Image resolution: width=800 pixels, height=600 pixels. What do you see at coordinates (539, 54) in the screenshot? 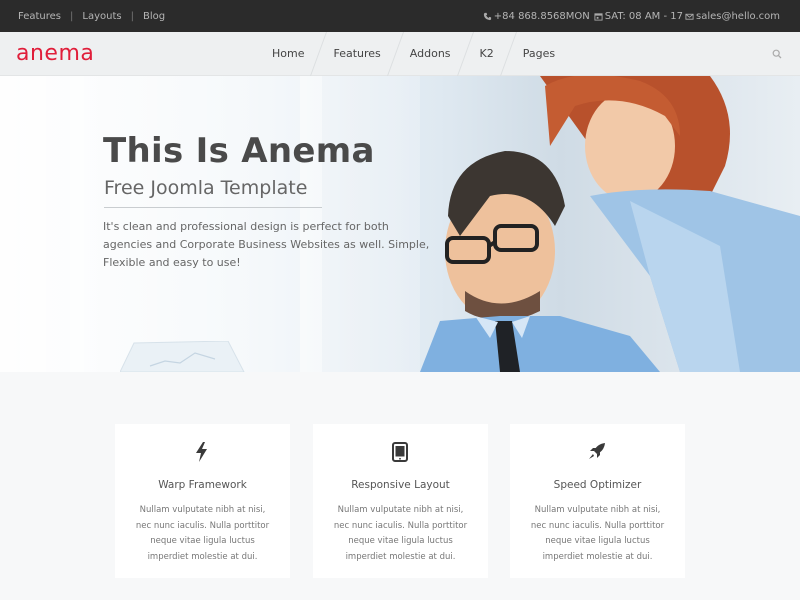
I see `menu-item-pages: Pages` at bounding box center [539, 54].